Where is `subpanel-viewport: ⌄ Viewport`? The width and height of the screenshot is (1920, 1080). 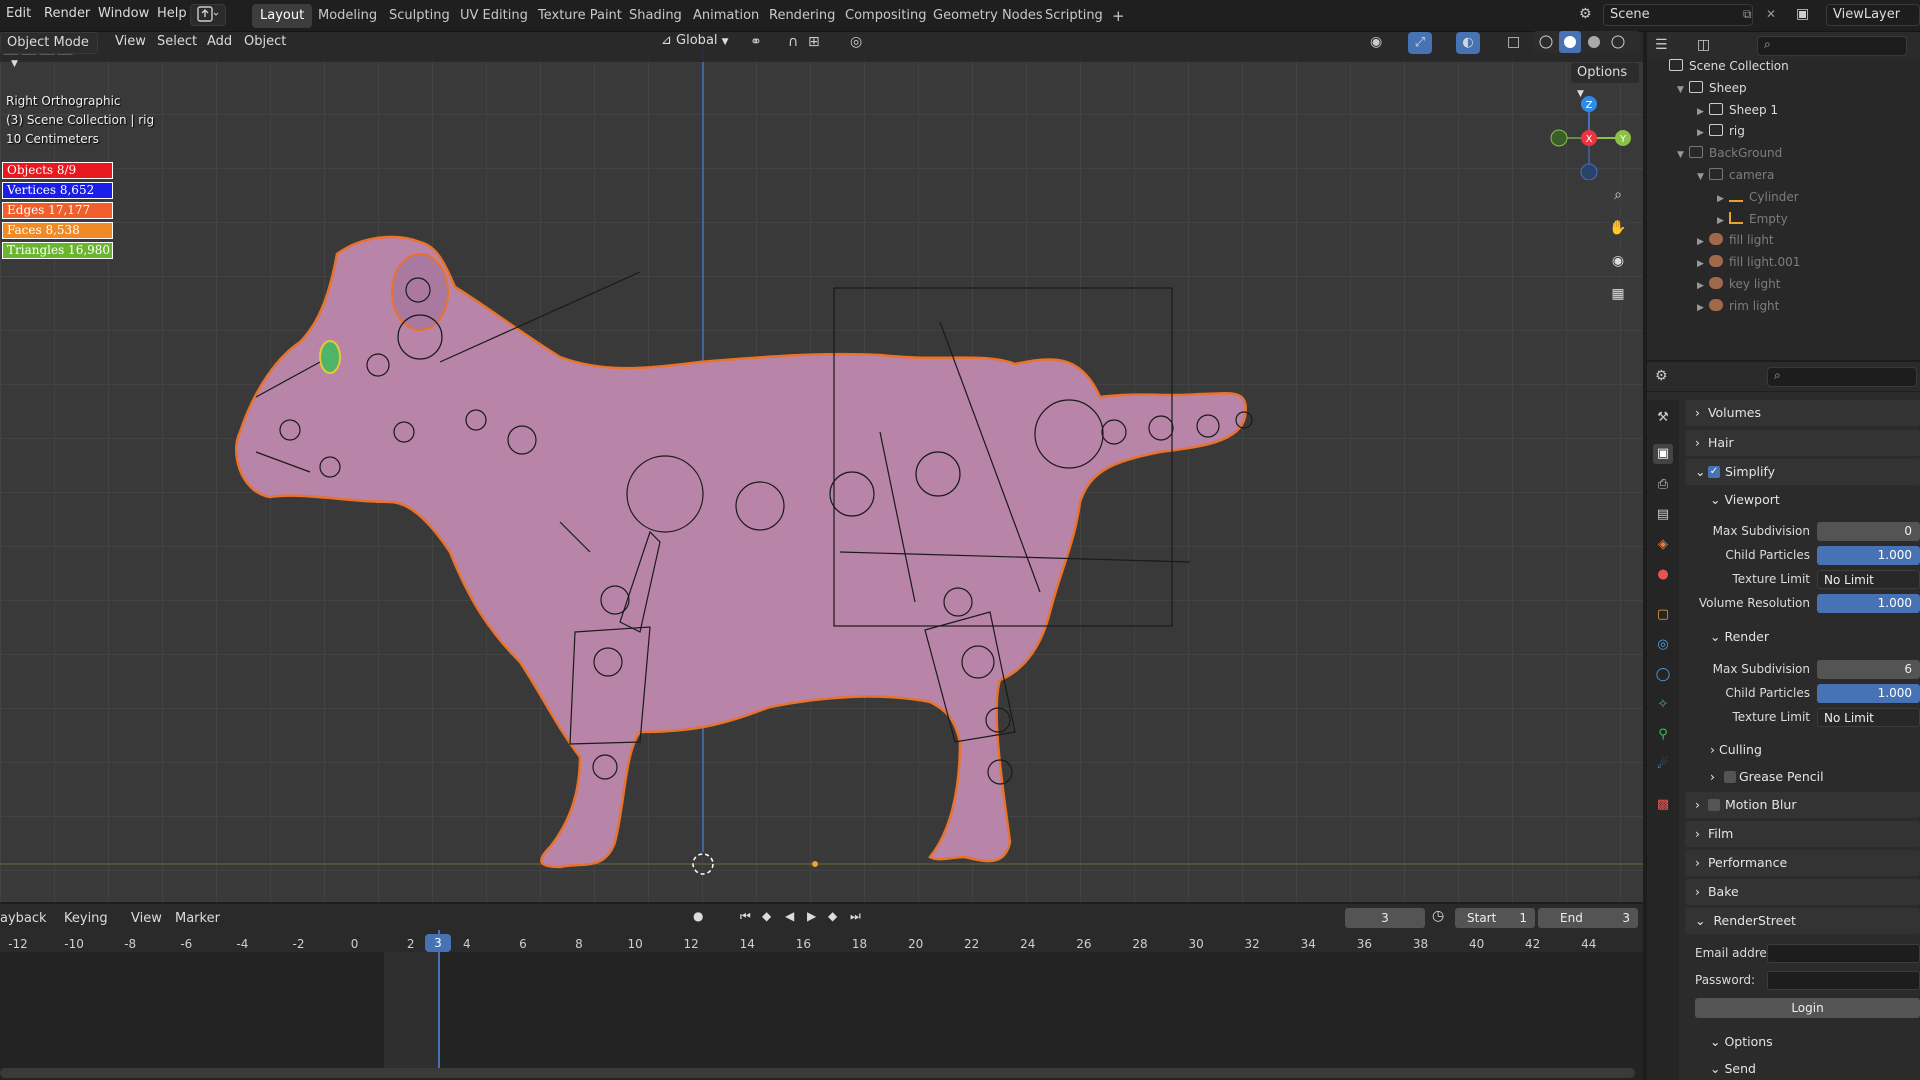
subpanel-viewport: ⌄ Viewport is located at coordinates (1745, 499).